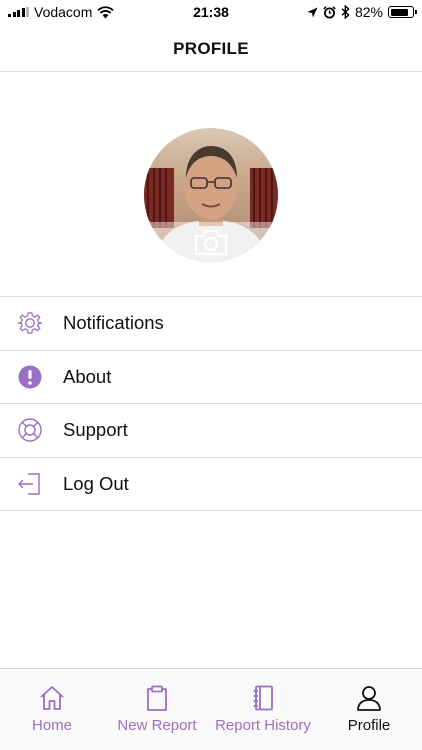 The height and width of the screenshot is (750, 422). Describe the element at coordinates (211, 195) in the screenshot. I see `profile-avatar` at that location.